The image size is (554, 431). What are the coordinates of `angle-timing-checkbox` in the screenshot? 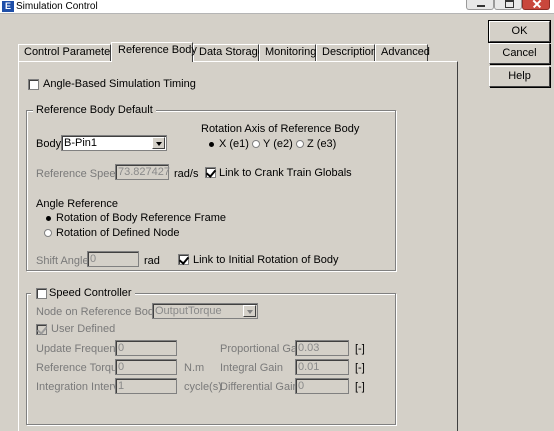 It's located at (33, 84).